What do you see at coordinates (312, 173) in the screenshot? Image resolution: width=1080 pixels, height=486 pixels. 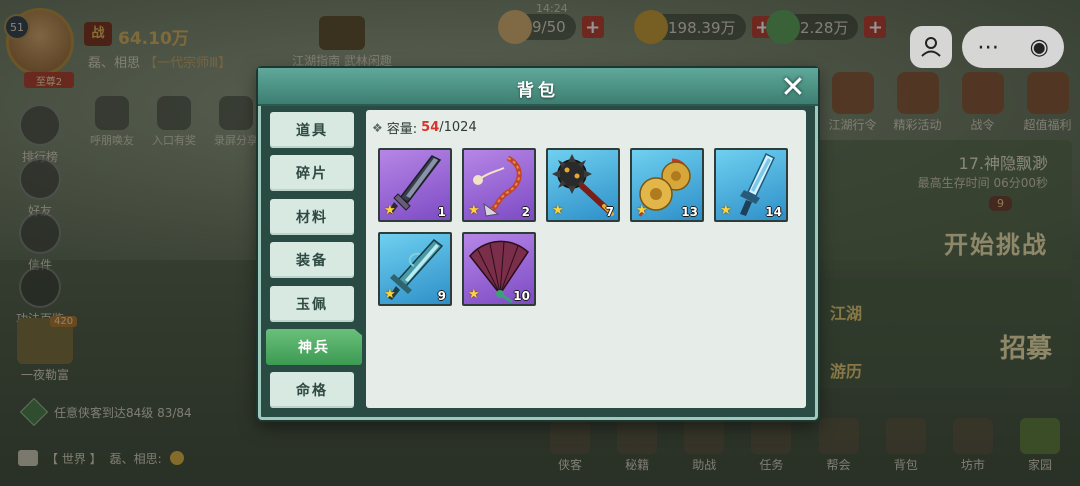 I see `tab-fragments: 碎片` at bounding box center [312, 173].